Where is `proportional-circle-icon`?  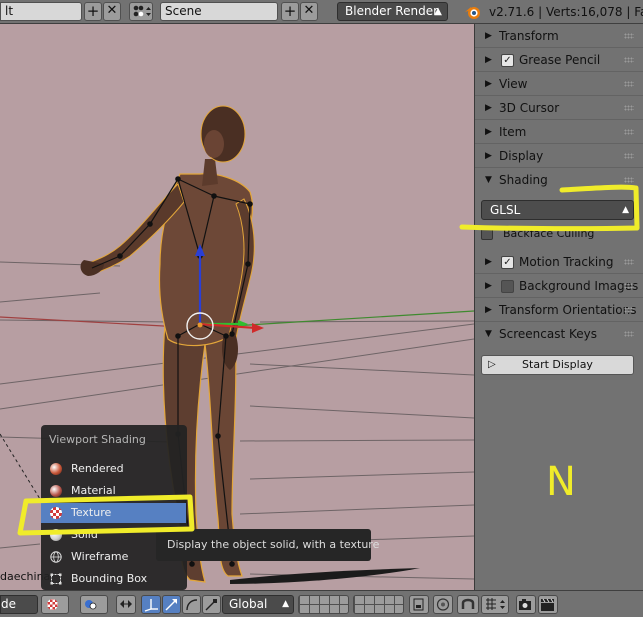 proportional-circle-icon is located at coordinates (443, 604).